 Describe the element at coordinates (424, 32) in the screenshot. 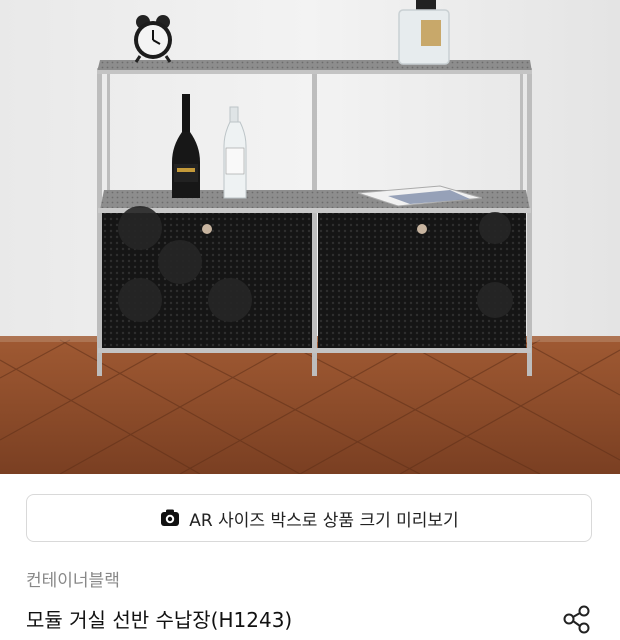

I see `perfume-bottle` at that location.